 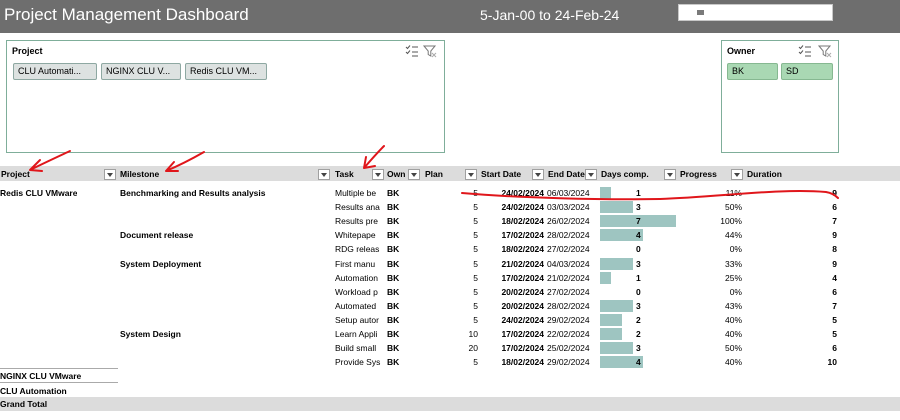 What do you see at coordinates (450, 362) in the screenshot?
I see `table-row: Provide Sys BK 5 18/02/2024 29/02/2024 4 40% 10` at bounding box center [450, 362].